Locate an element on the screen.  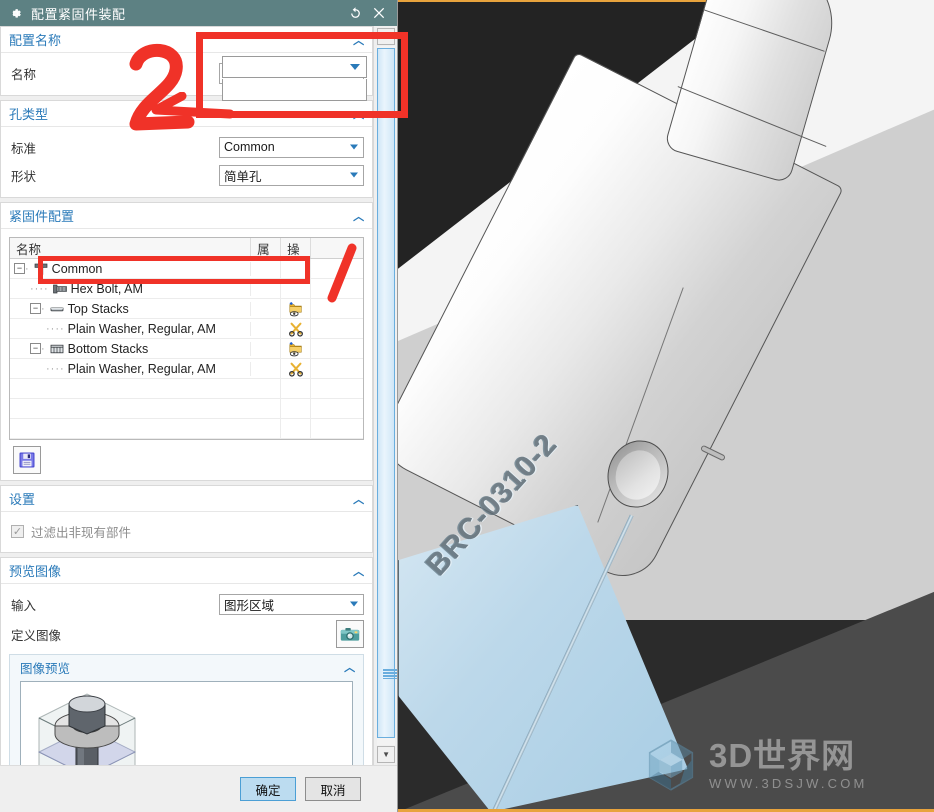
tree-connector: ···· is located at coordinates (55, 368).